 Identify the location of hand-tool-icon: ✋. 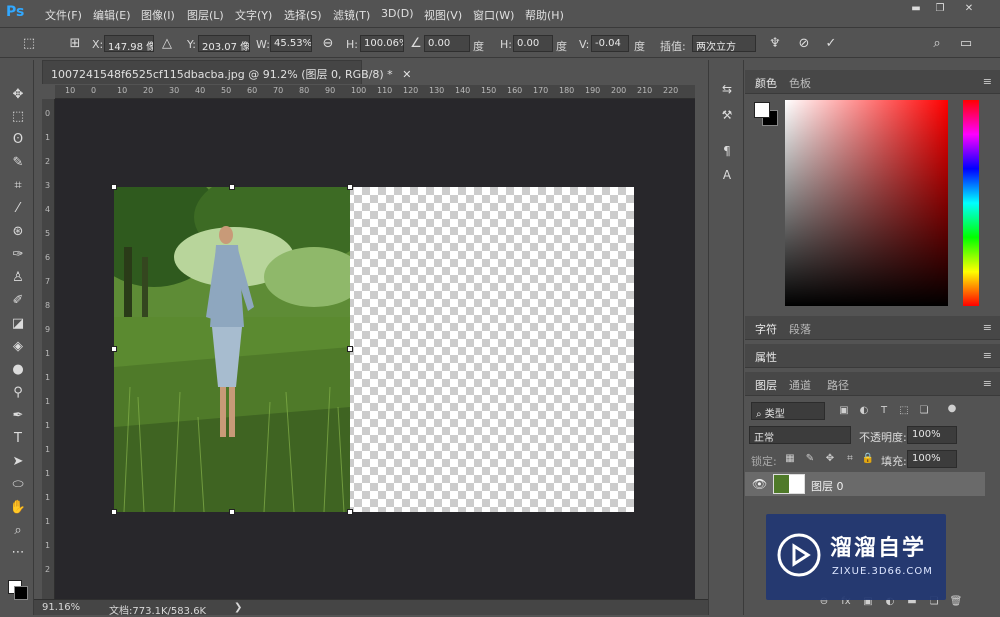
(18, 508).